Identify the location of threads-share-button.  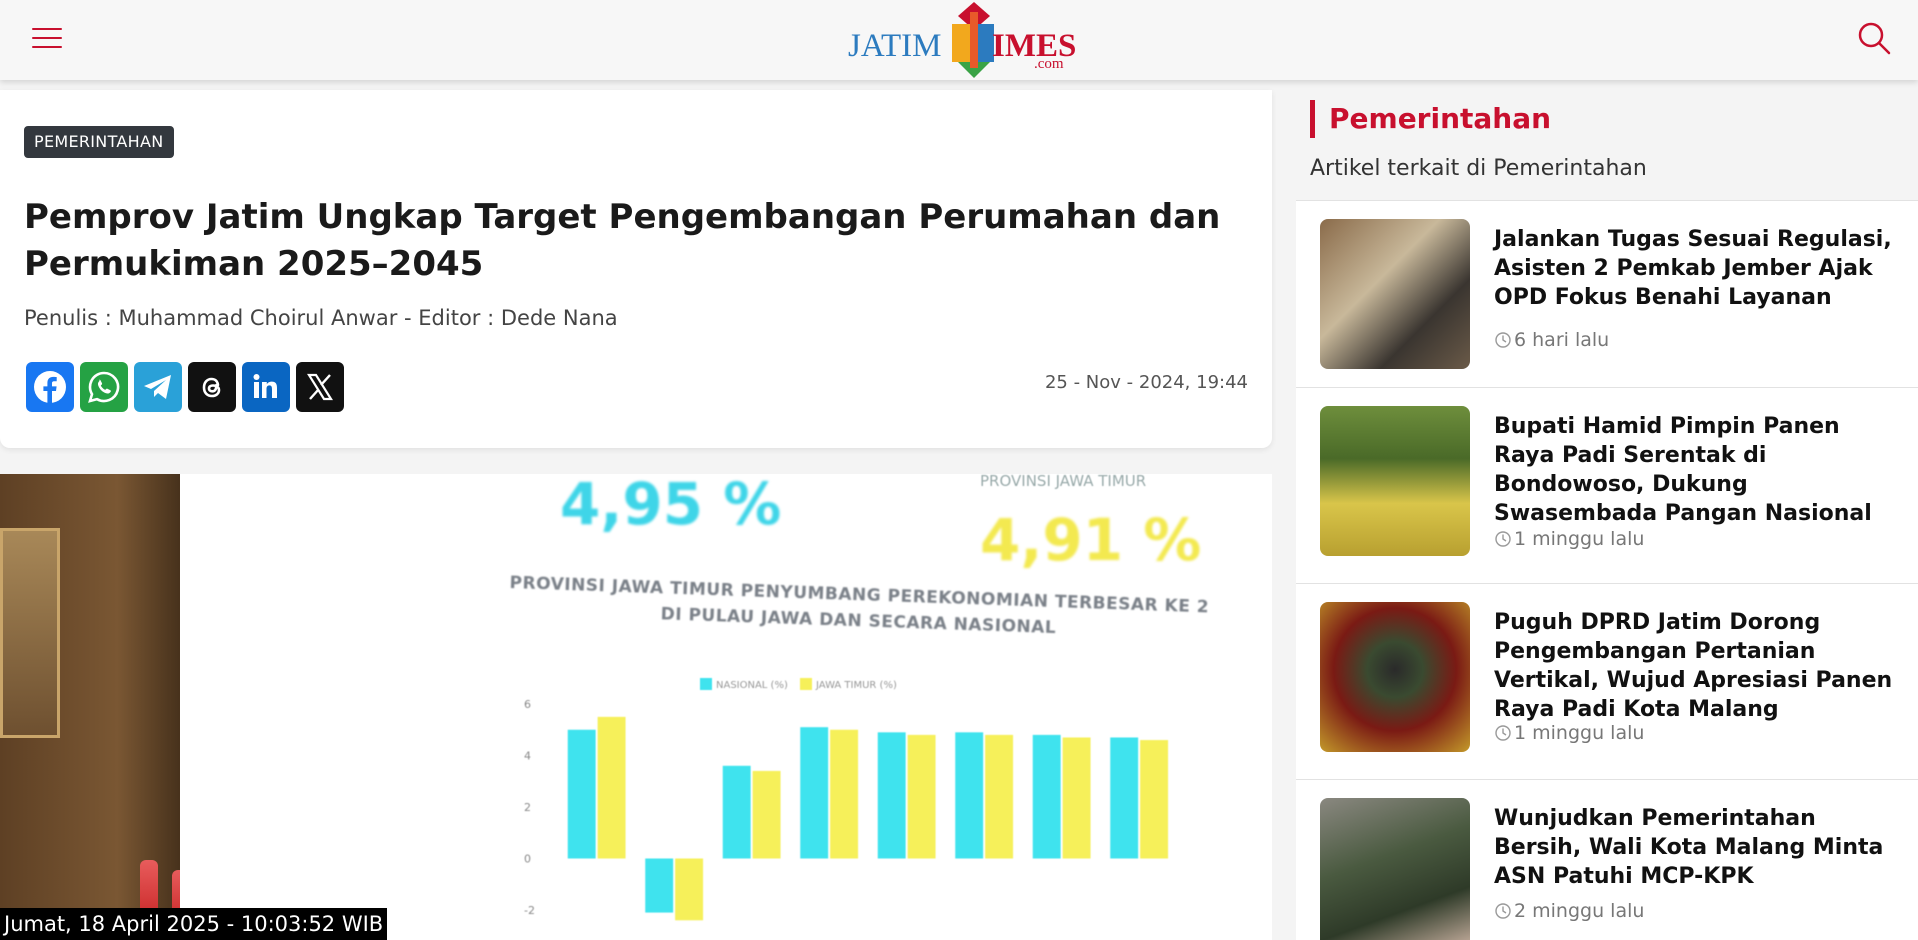
(212, 387).